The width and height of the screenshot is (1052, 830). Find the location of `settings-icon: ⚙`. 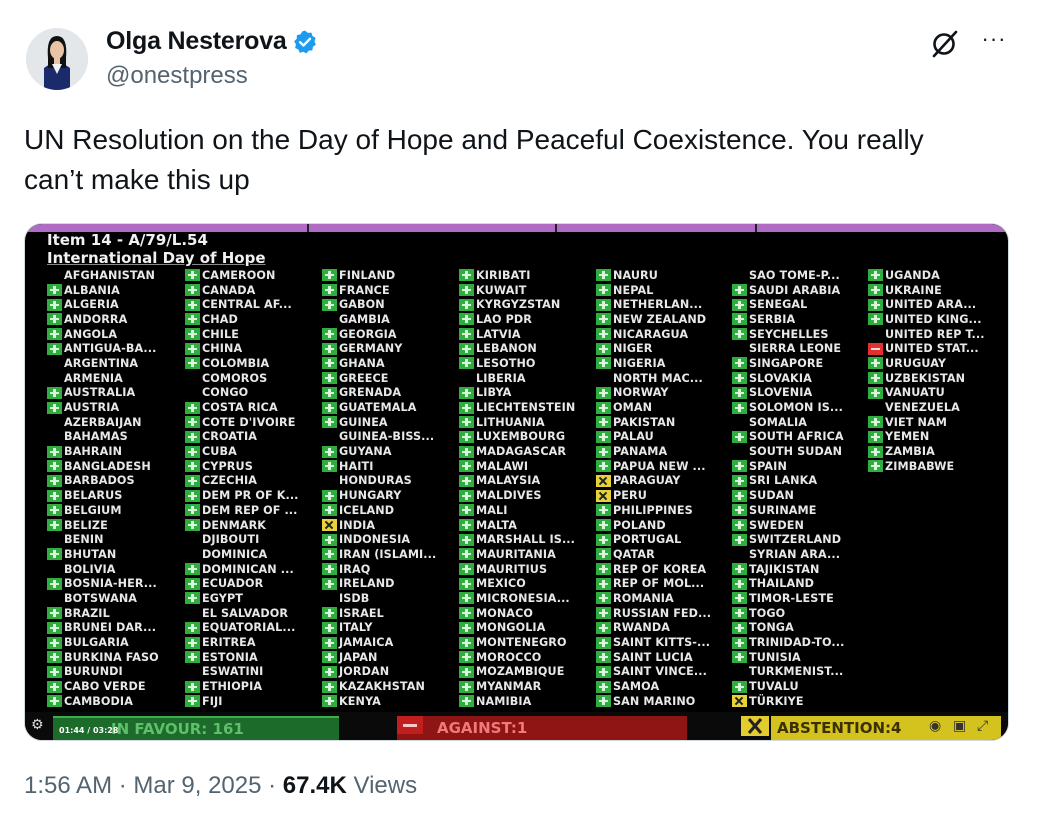

settings-icon: ⚙ is located at coordinates (37, 725).